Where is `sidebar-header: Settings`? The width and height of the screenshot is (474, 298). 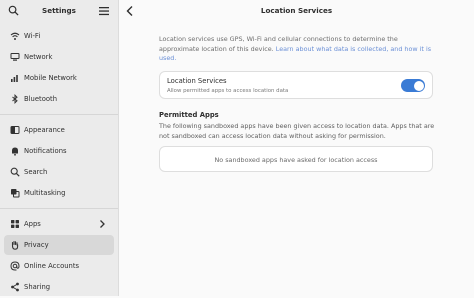
sidebar-header: Settings is located at coordinates (59, 12).